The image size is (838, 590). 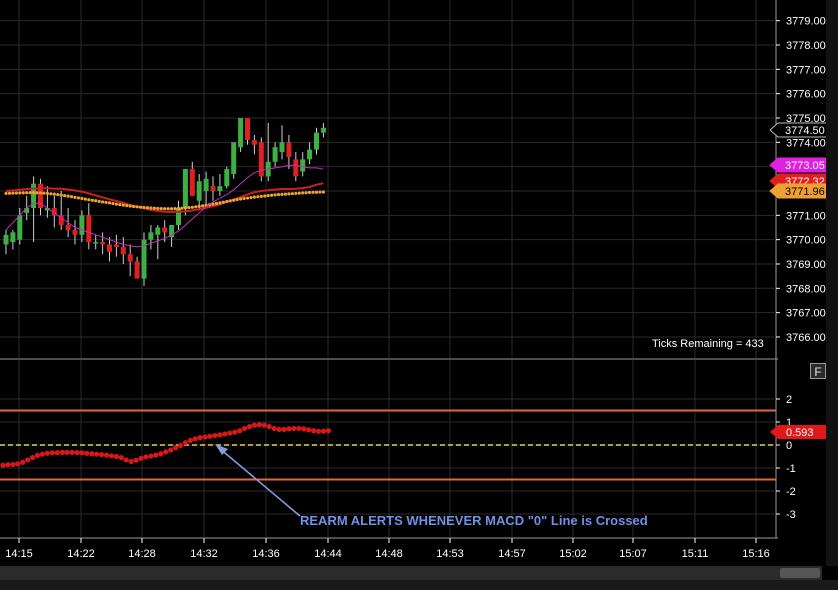 What do you see at coordinates (789, 400) in the screenshot?
I see `y-tick-label: 2` at bounding box center [789, 400].